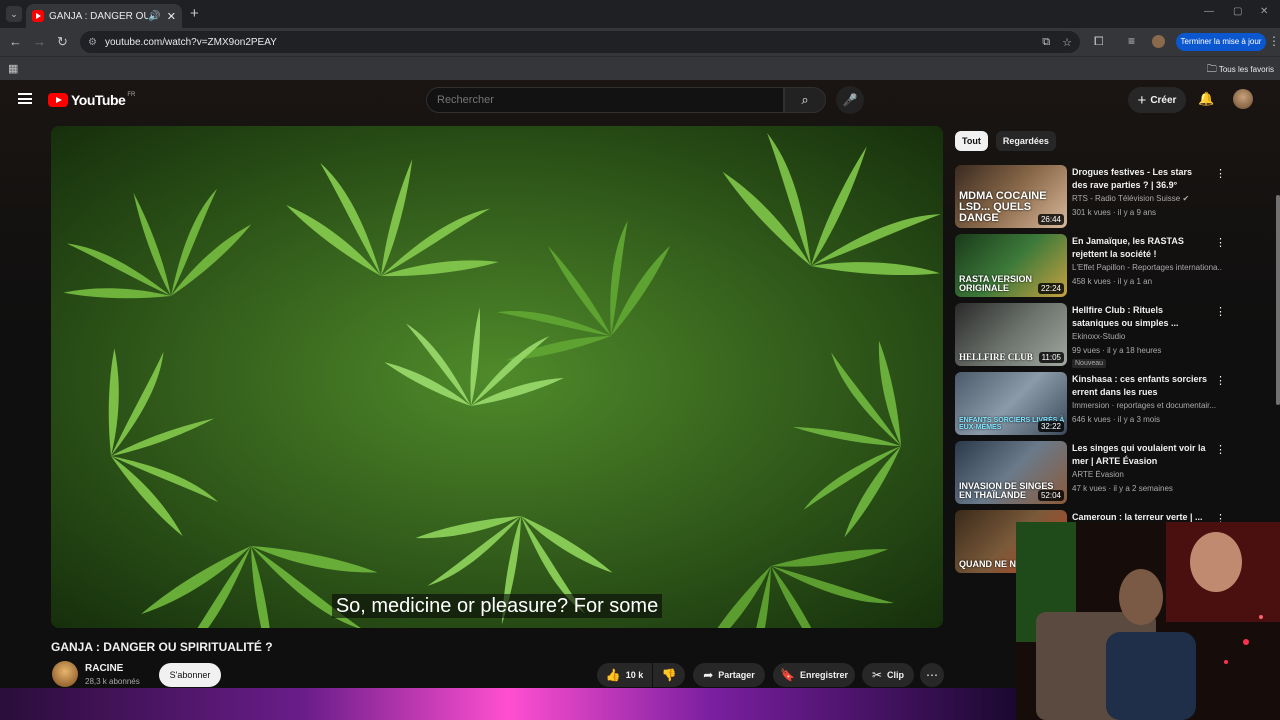 Image resolution: width=1280 pixels, height=720 pixels. Describe the element at coordinates (896, 675) in the screenshot. I see `clip-label: Clip` at that location.